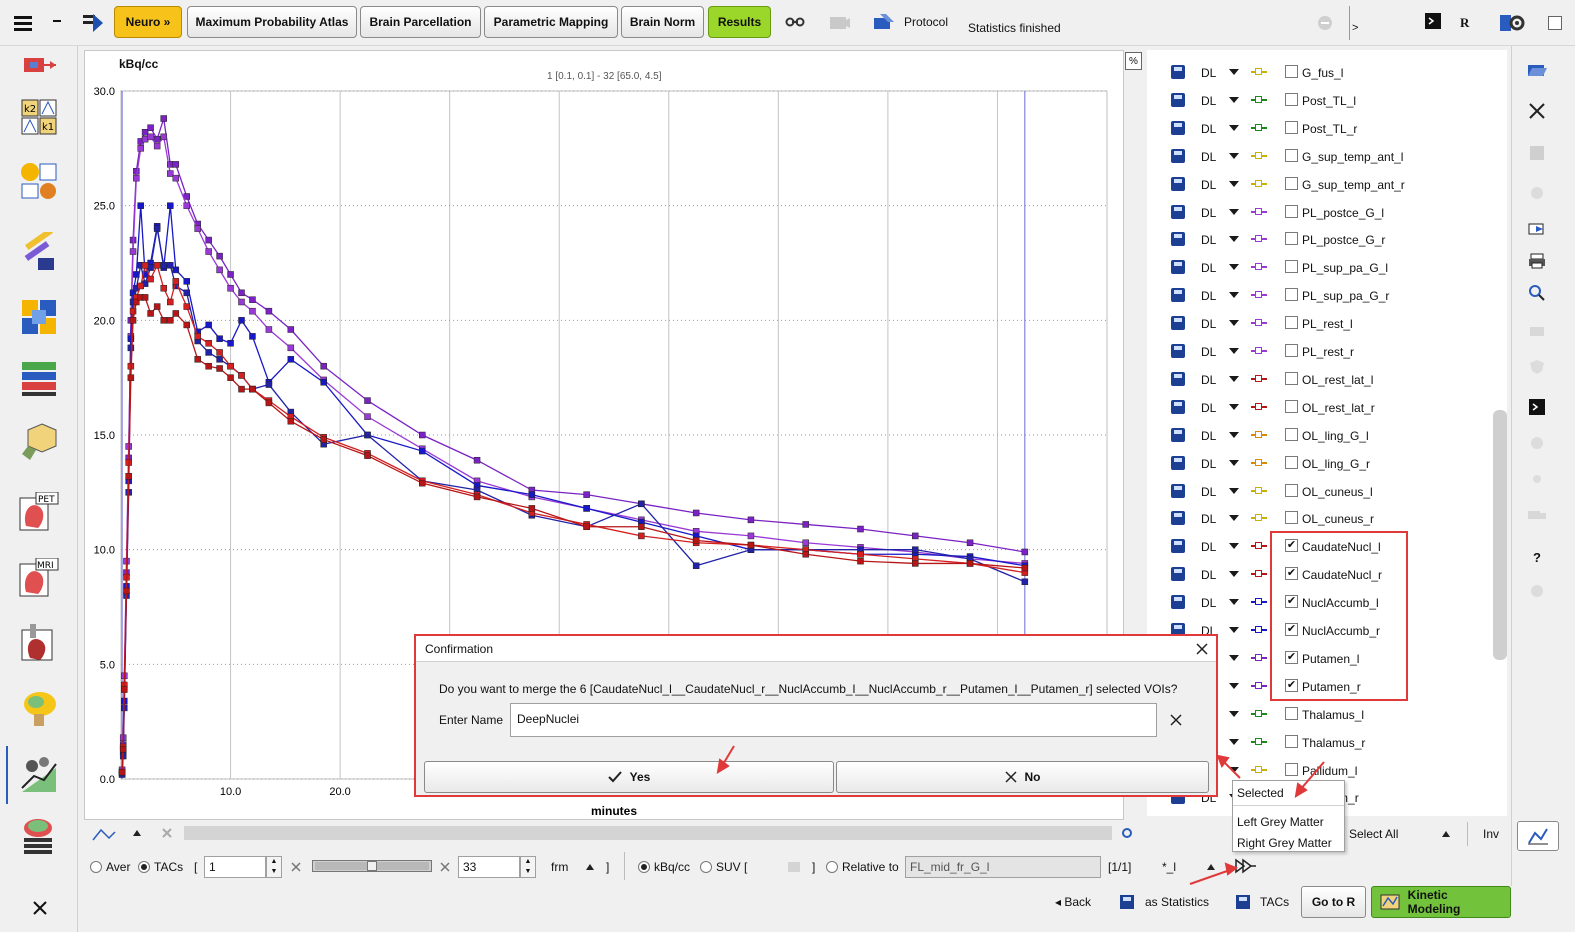 The width and height of the screenshot is (1575, 932). I want to click on camera-small-icon, so click(1127, 833).